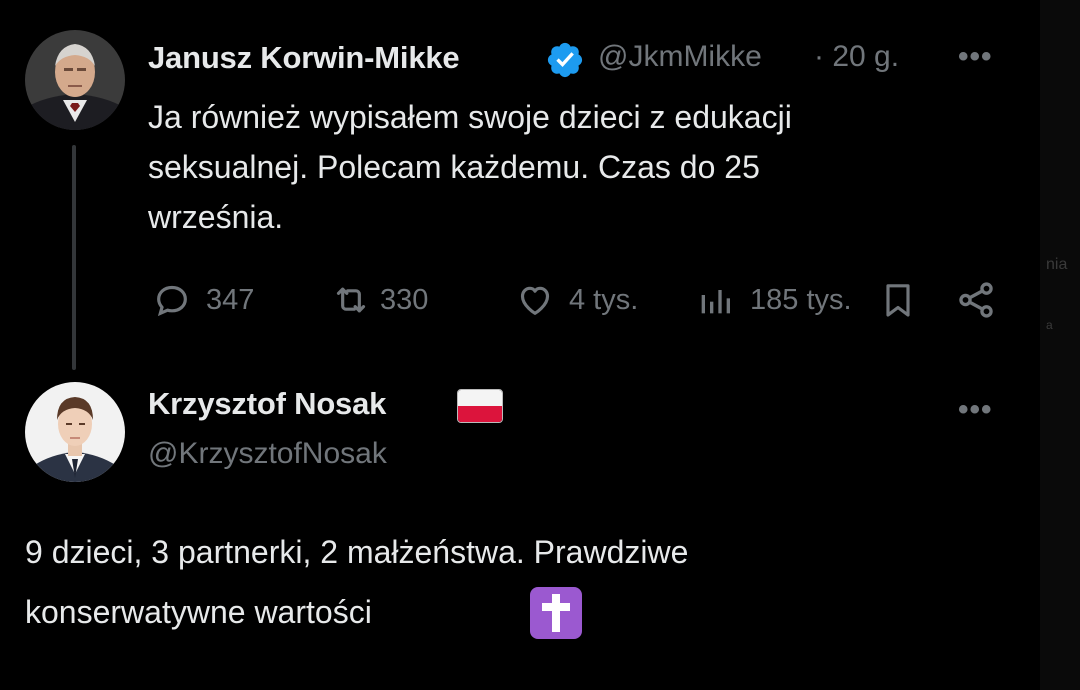 This screenshot has width=1080, height=690. What do you see at coordinates (1057, 264) in the screenshot?
I see `edge-text-fragment: nia` at bounding box center [1057, 264].